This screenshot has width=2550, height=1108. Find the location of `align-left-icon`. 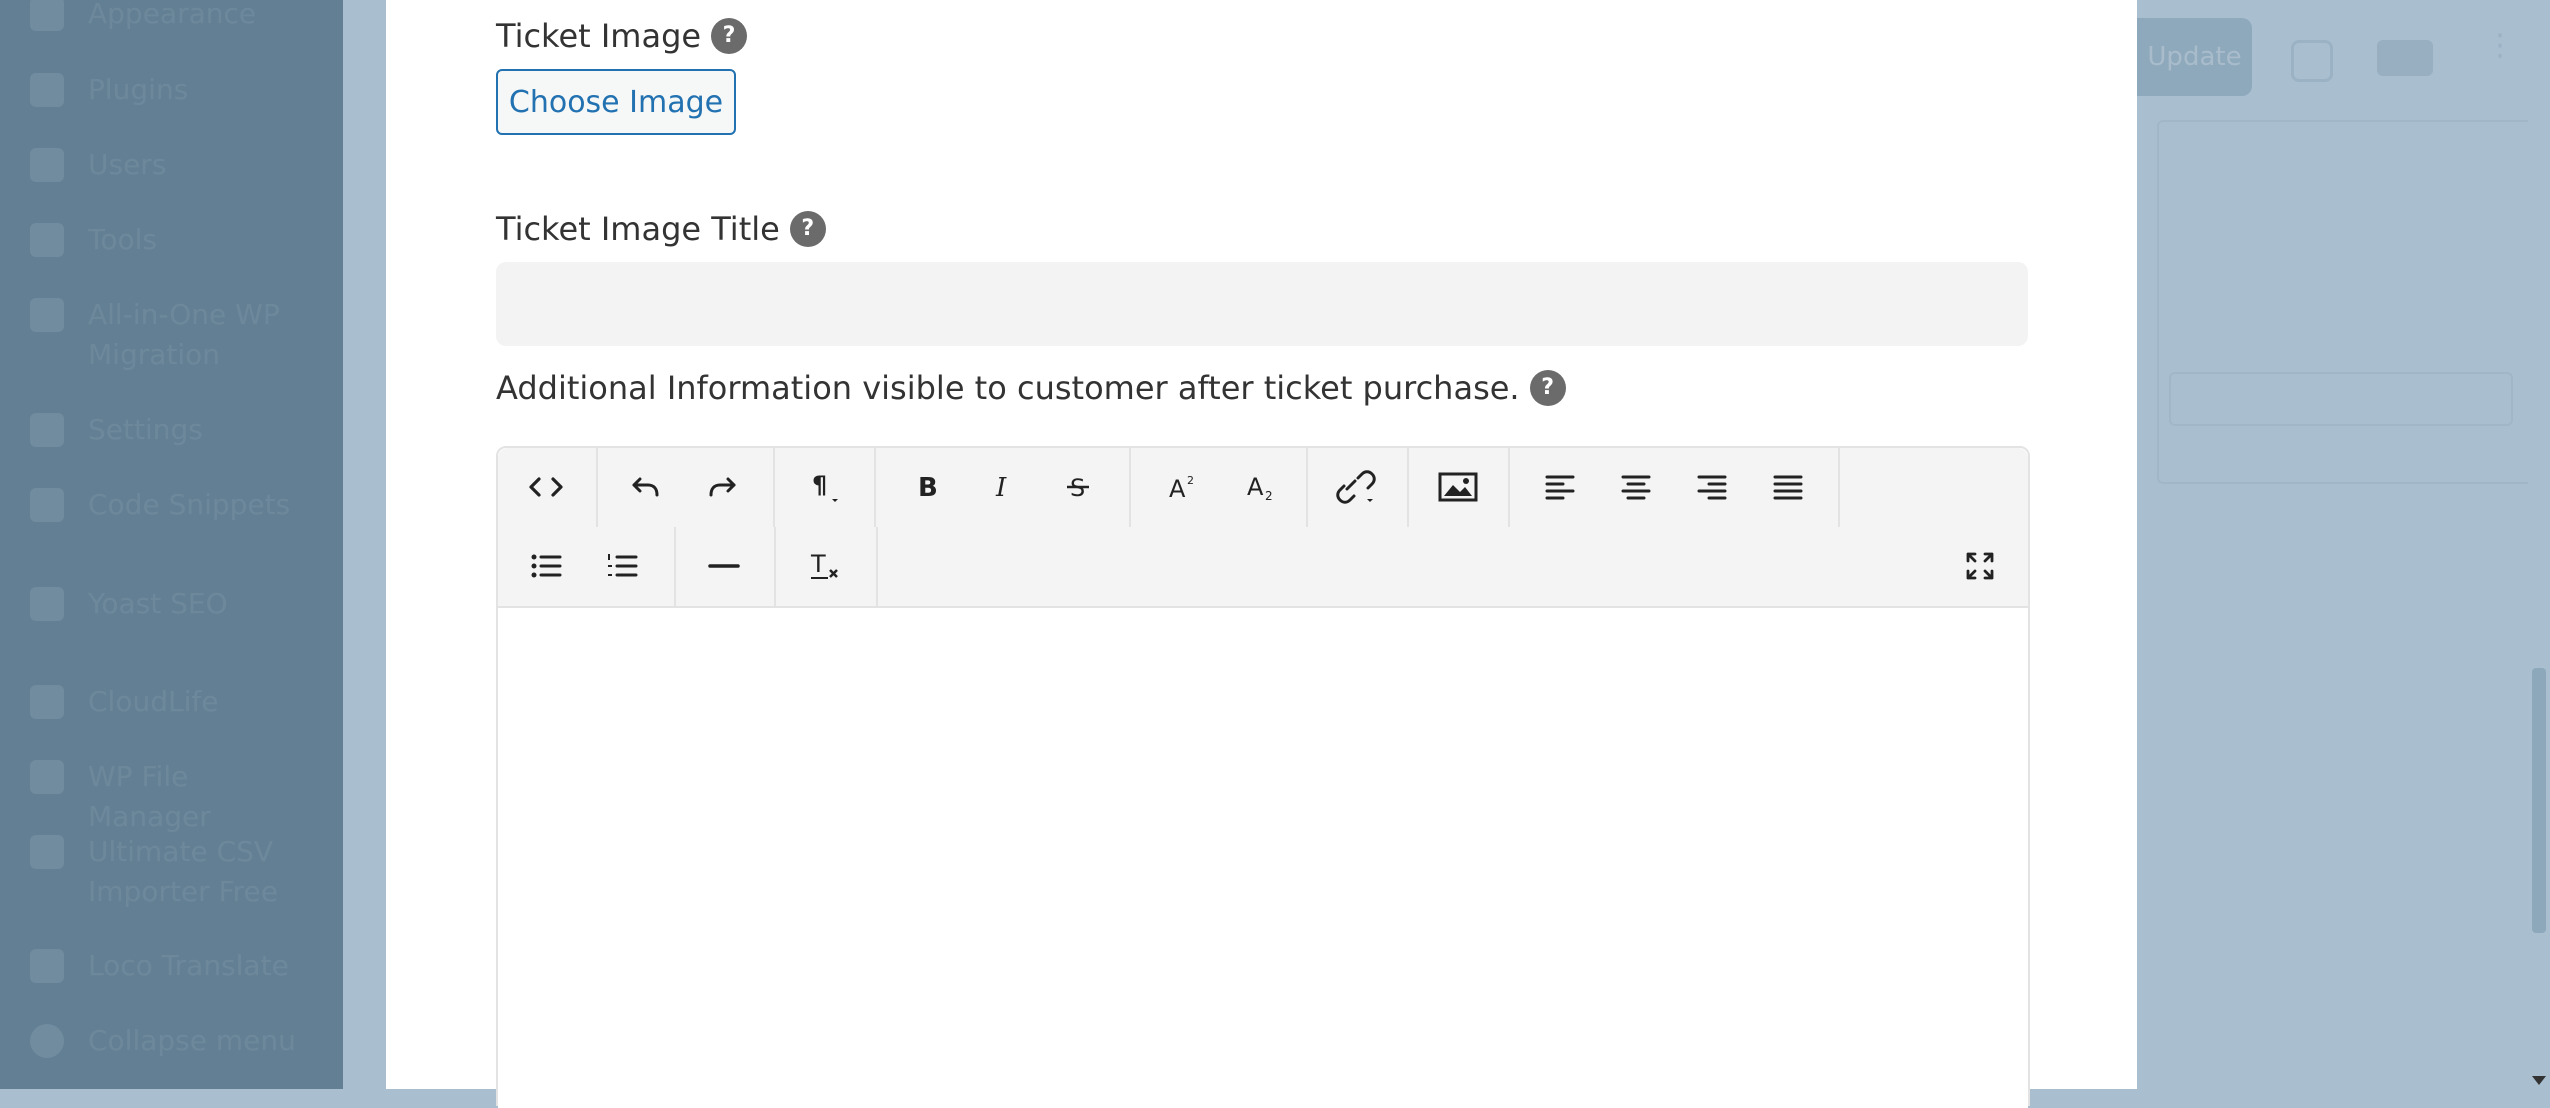

align-left-icon is located at coordinates (1560, 487).